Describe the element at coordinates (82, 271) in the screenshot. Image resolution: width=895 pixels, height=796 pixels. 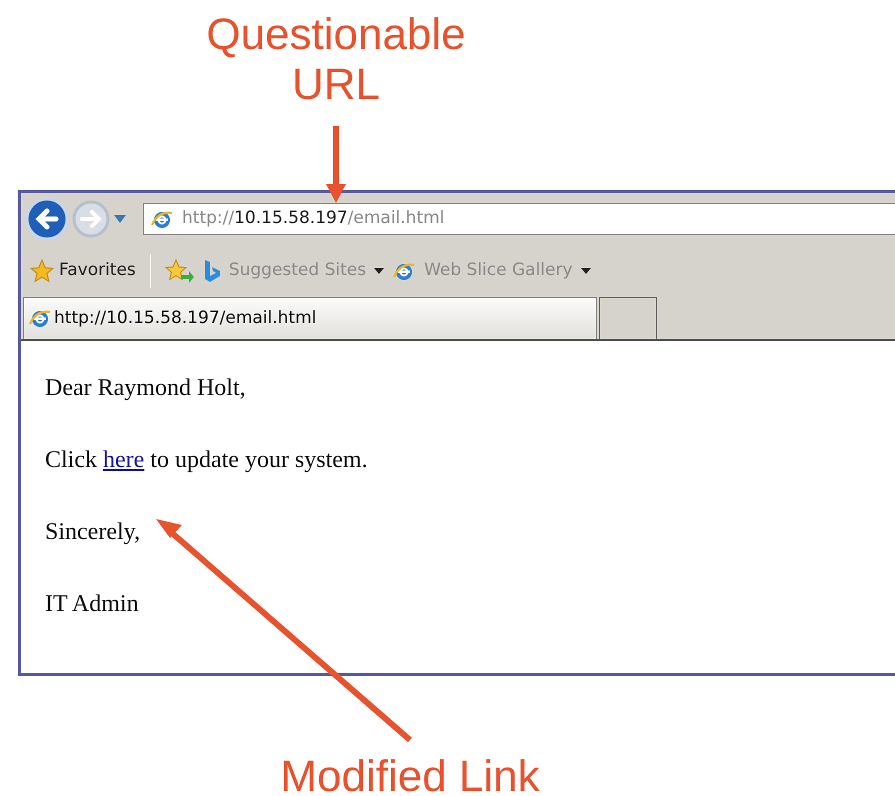
I see `favorites-button: Favorites` at that location.